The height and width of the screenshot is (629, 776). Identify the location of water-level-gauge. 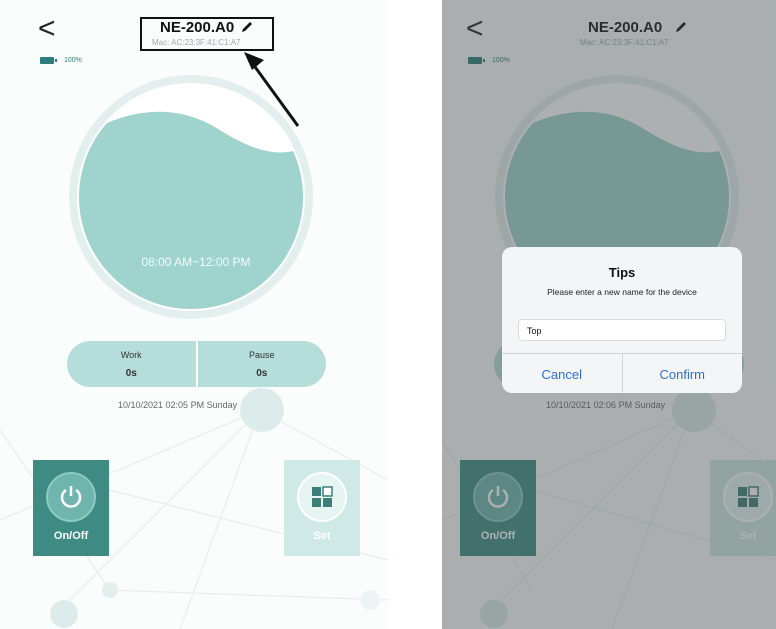
(191, 197).